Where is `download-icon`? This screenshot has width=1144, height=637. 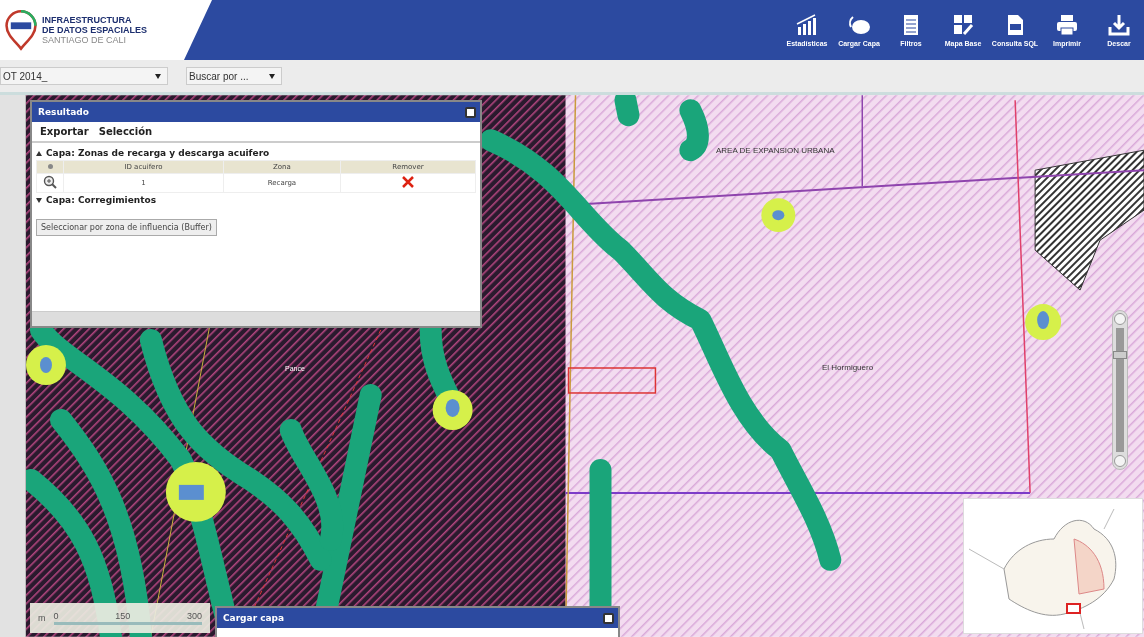
download-icon is located at coordinates (1119, 25).